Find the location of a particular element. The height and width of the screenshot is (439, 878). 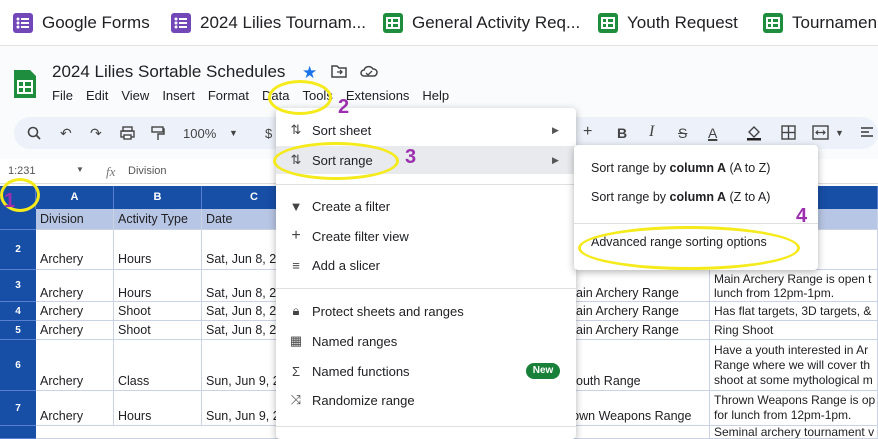

zoom-select: 100% is located at coordinates (199, 133).